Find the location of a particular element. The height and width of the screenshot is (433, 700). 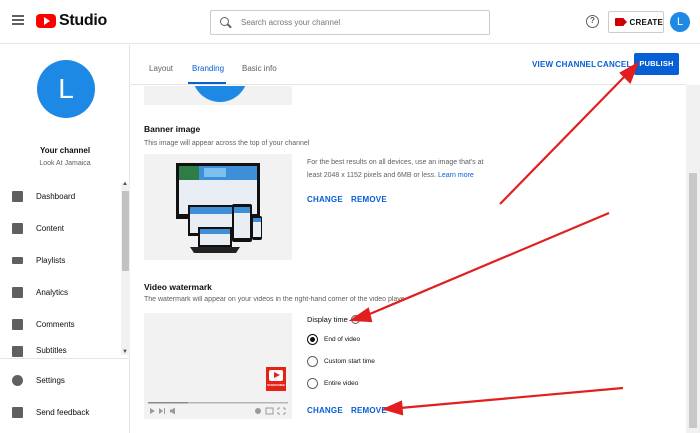

sidebar-item-label: Analytics is located at coordinates (52, 292).